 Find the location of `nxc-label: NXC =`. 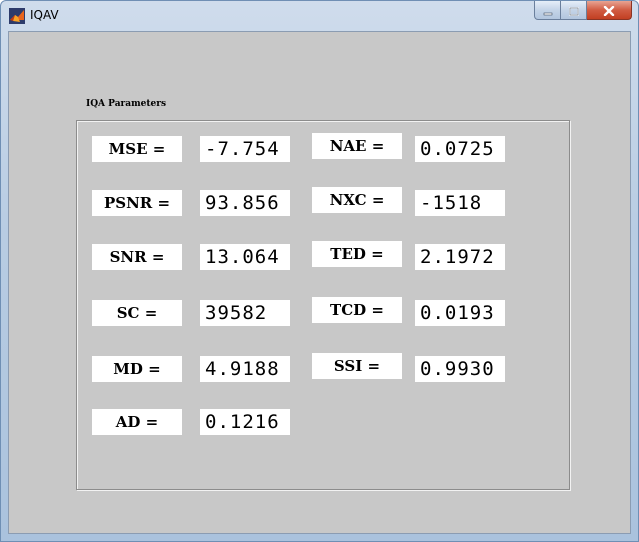

nxc-label: NXC = is located at coordinates (357, 200).